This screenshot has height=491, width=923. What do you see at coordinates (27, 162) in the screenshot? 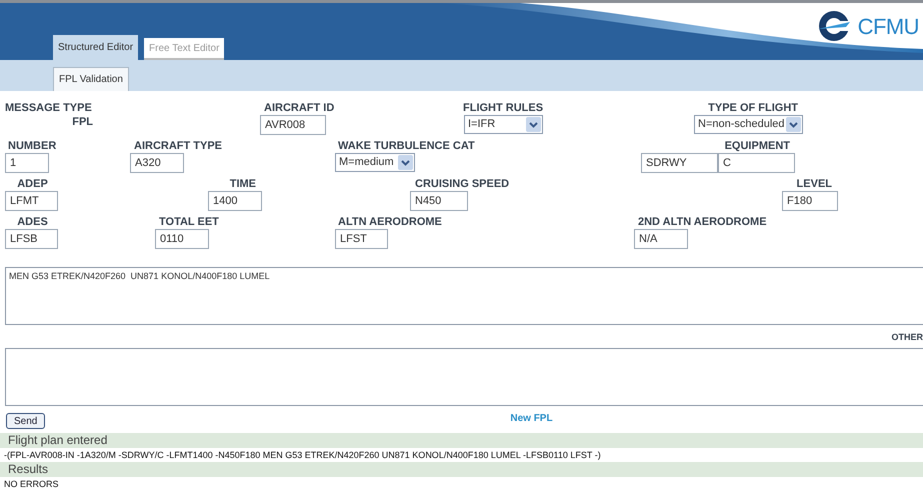
I see `input-field: 1` at bounding box center [27, 162].